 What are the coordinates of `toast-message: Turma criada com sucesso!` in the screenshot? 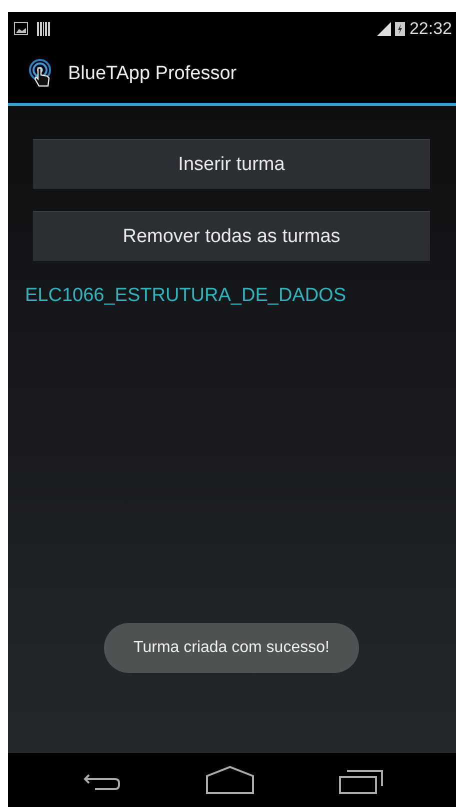 It's located at (232, 648).